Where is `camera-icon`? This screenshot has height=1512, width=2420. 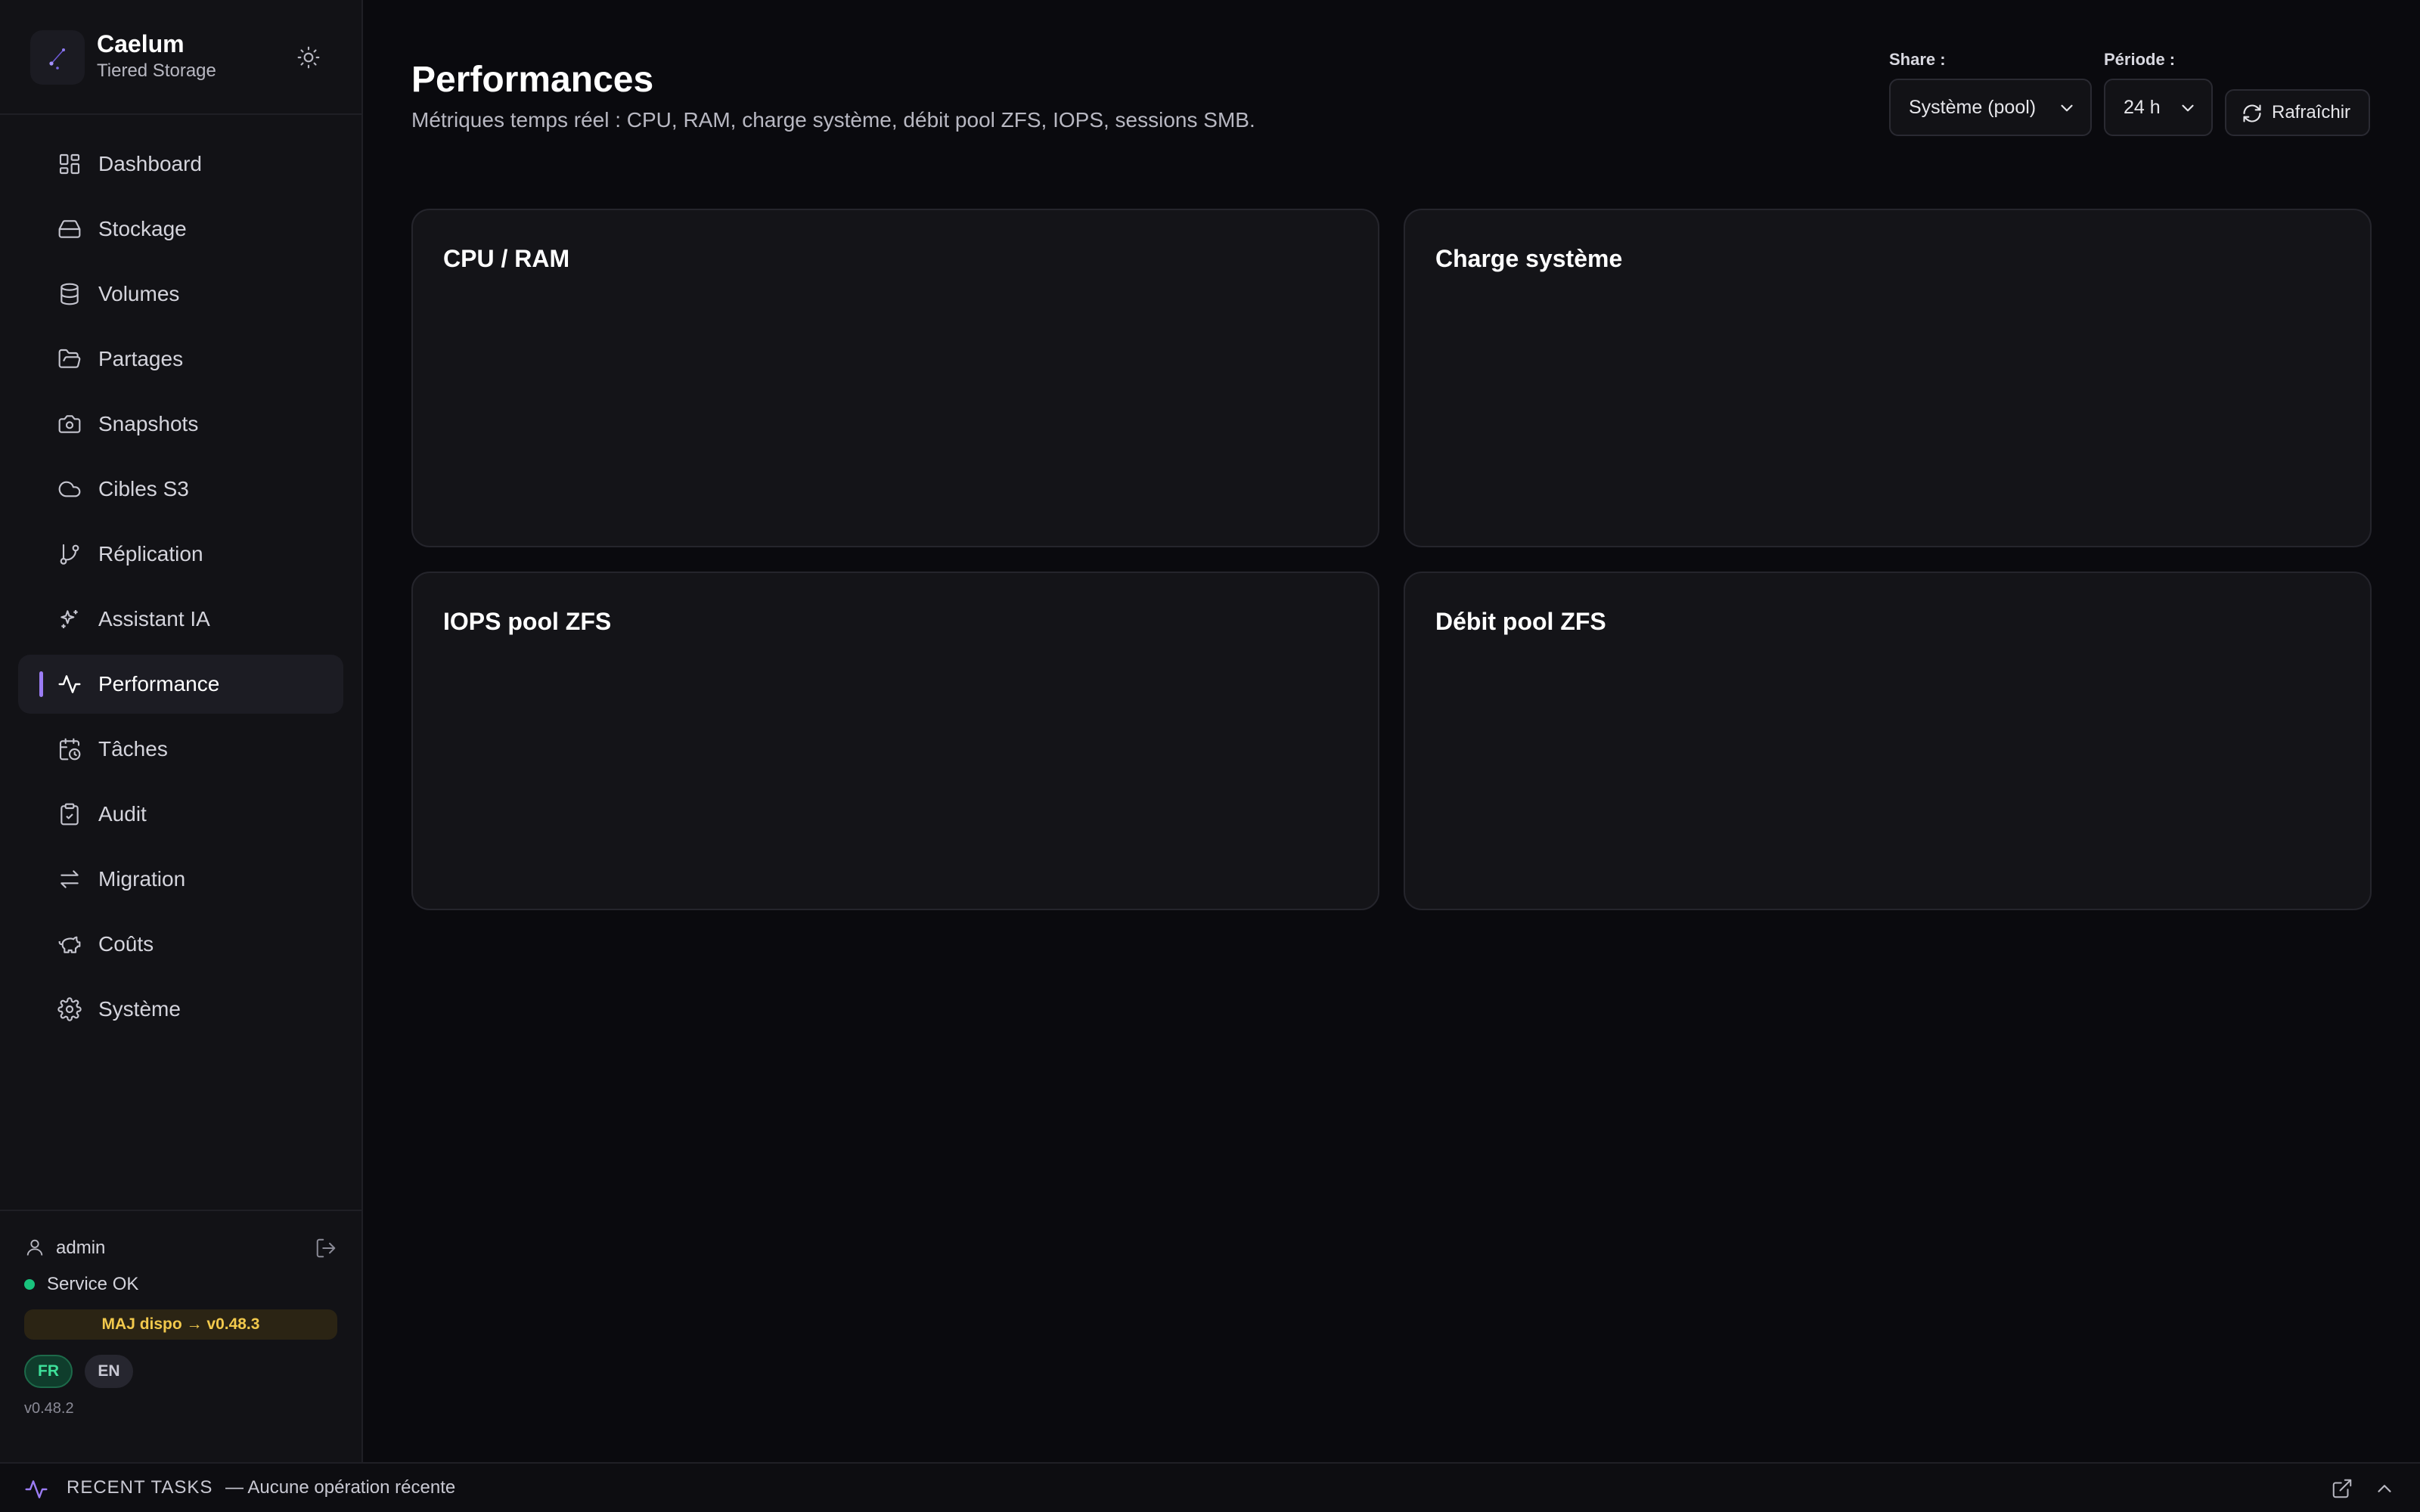 camera-icon is located at coordinates (69, 424).